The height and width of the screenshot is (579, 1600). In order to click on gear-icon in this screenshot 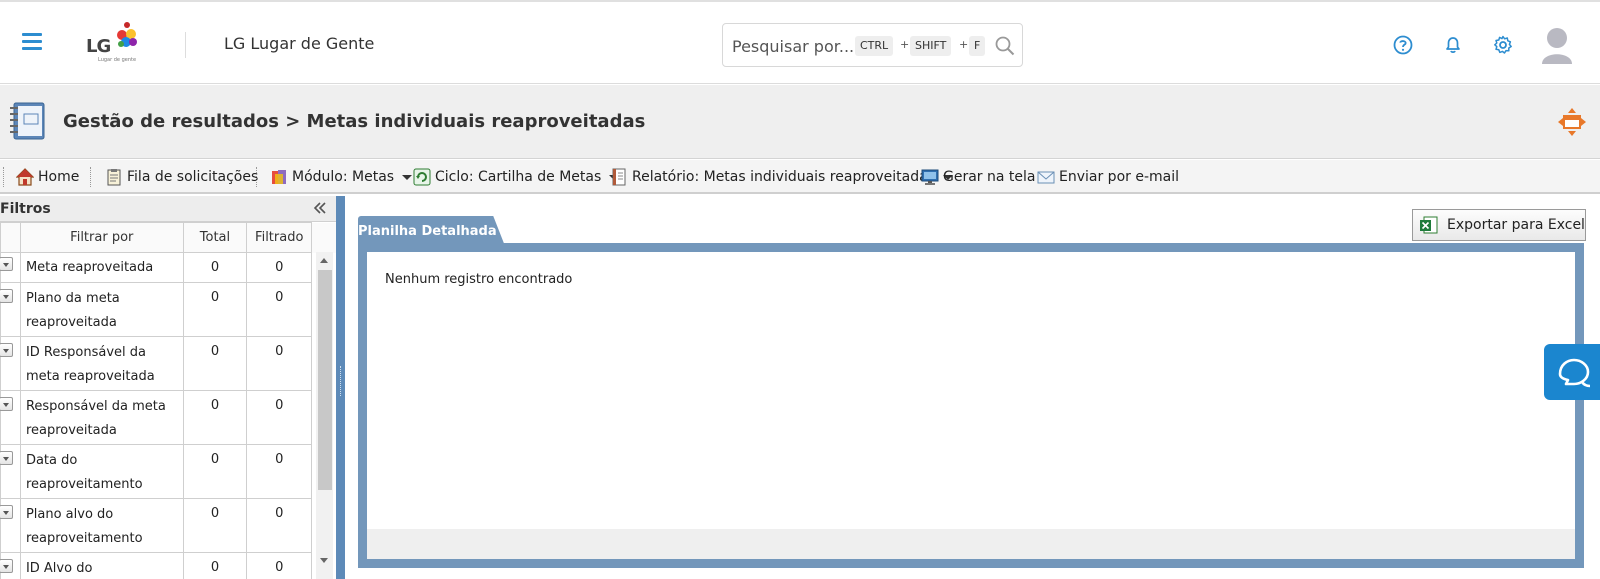, I will do `click(1503, 45)`.